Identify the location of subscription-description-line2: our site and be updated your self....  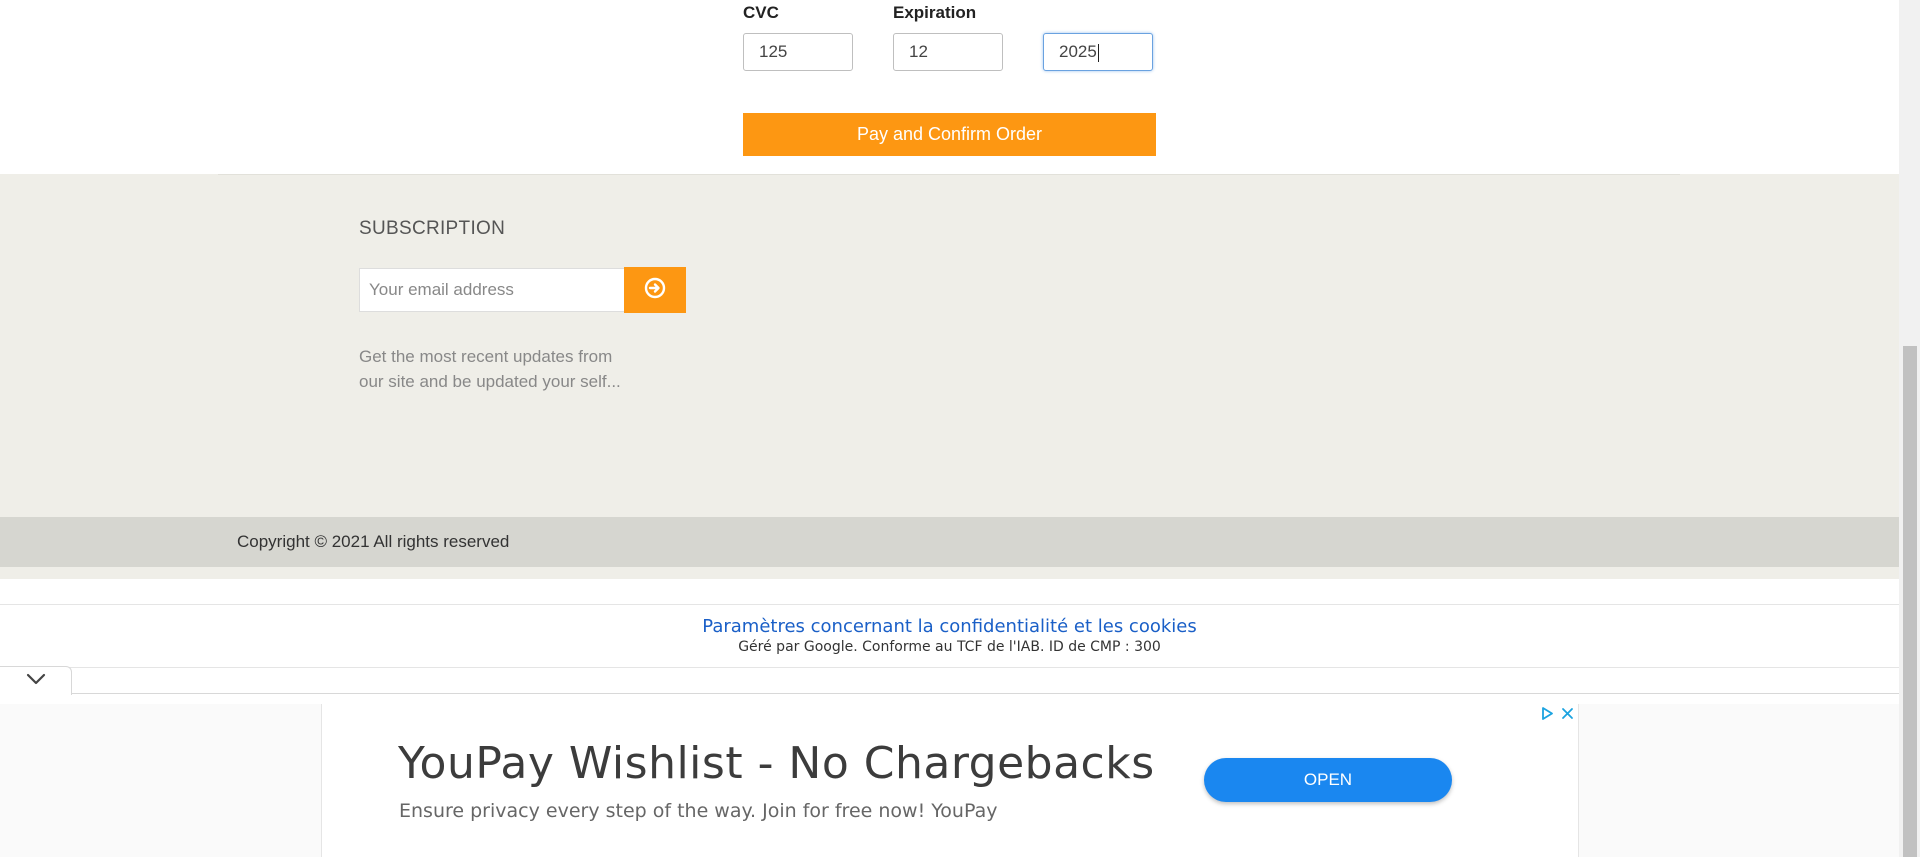
(490, 381).